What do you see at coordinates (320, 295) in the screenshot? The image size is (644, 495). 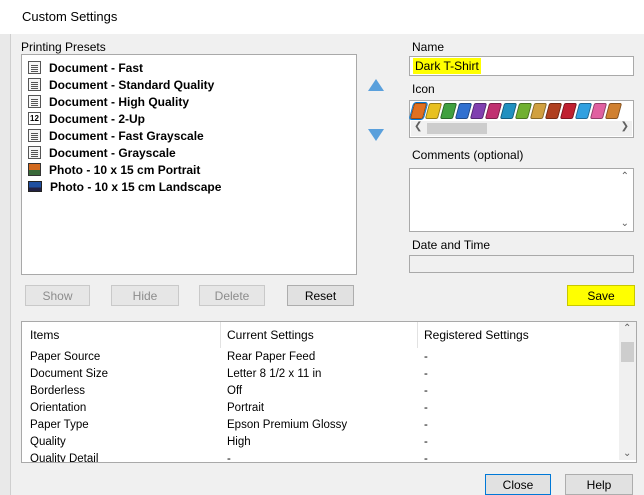 I see `reset-button: Reset` at bounding box center [320, 295].